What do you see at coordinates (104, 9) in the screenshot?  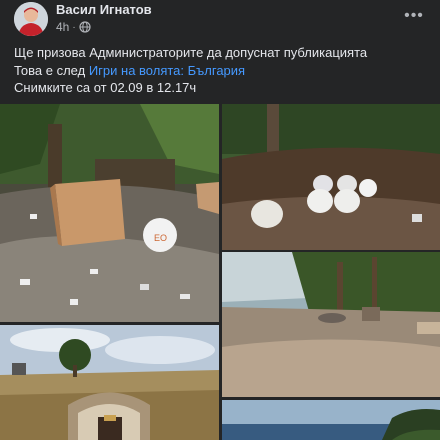 I see `author-name: Васил Игнатов` at bounding box center [104, 9].